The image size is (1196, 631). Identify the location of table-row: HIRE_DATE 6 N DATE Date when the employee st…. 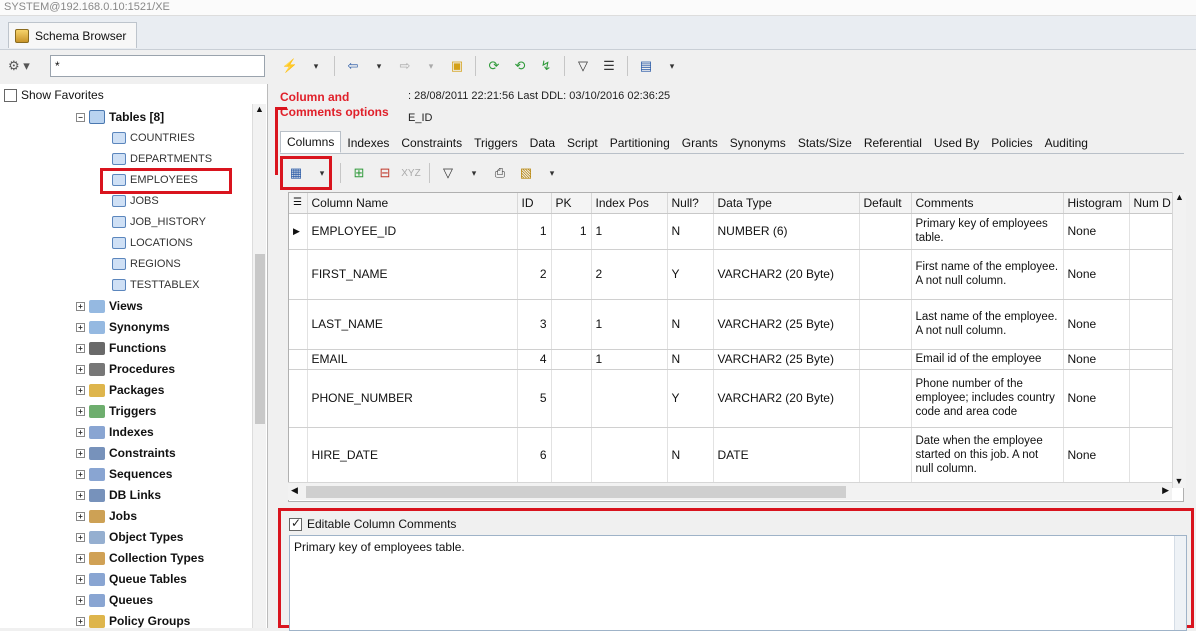
(736, 455).